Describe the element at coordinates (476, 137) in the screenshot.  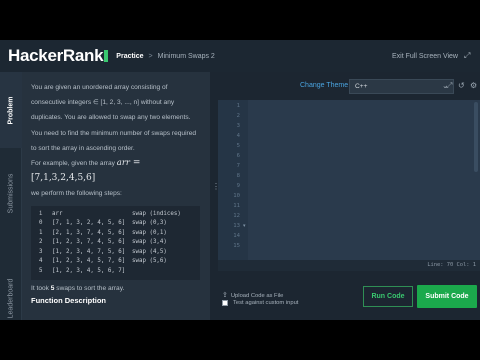
I see `editor-scrollbar` at that location.